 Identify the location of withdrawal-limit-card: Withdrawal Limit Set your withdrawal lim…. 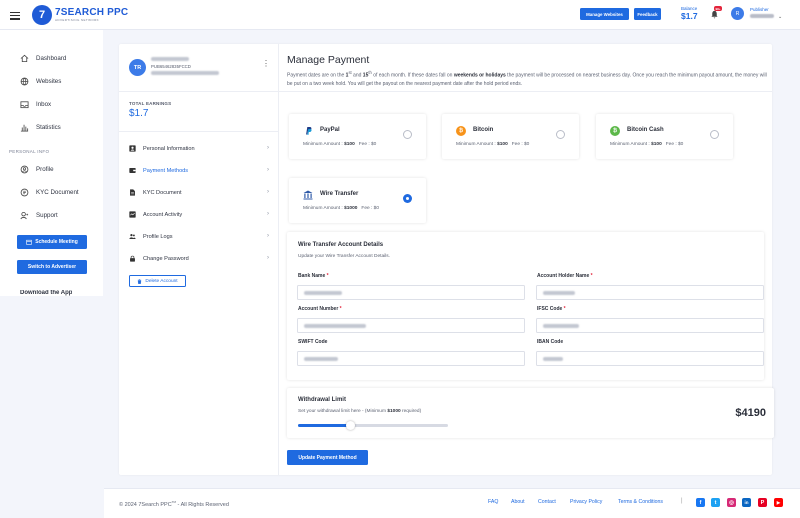
(530, 413).